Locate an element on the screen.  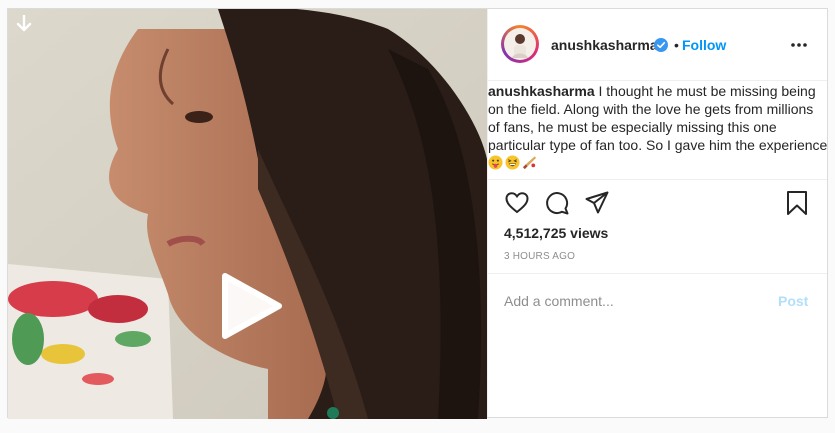
post-header: anushkasharma • Follow is located at coordinates (657, 45).